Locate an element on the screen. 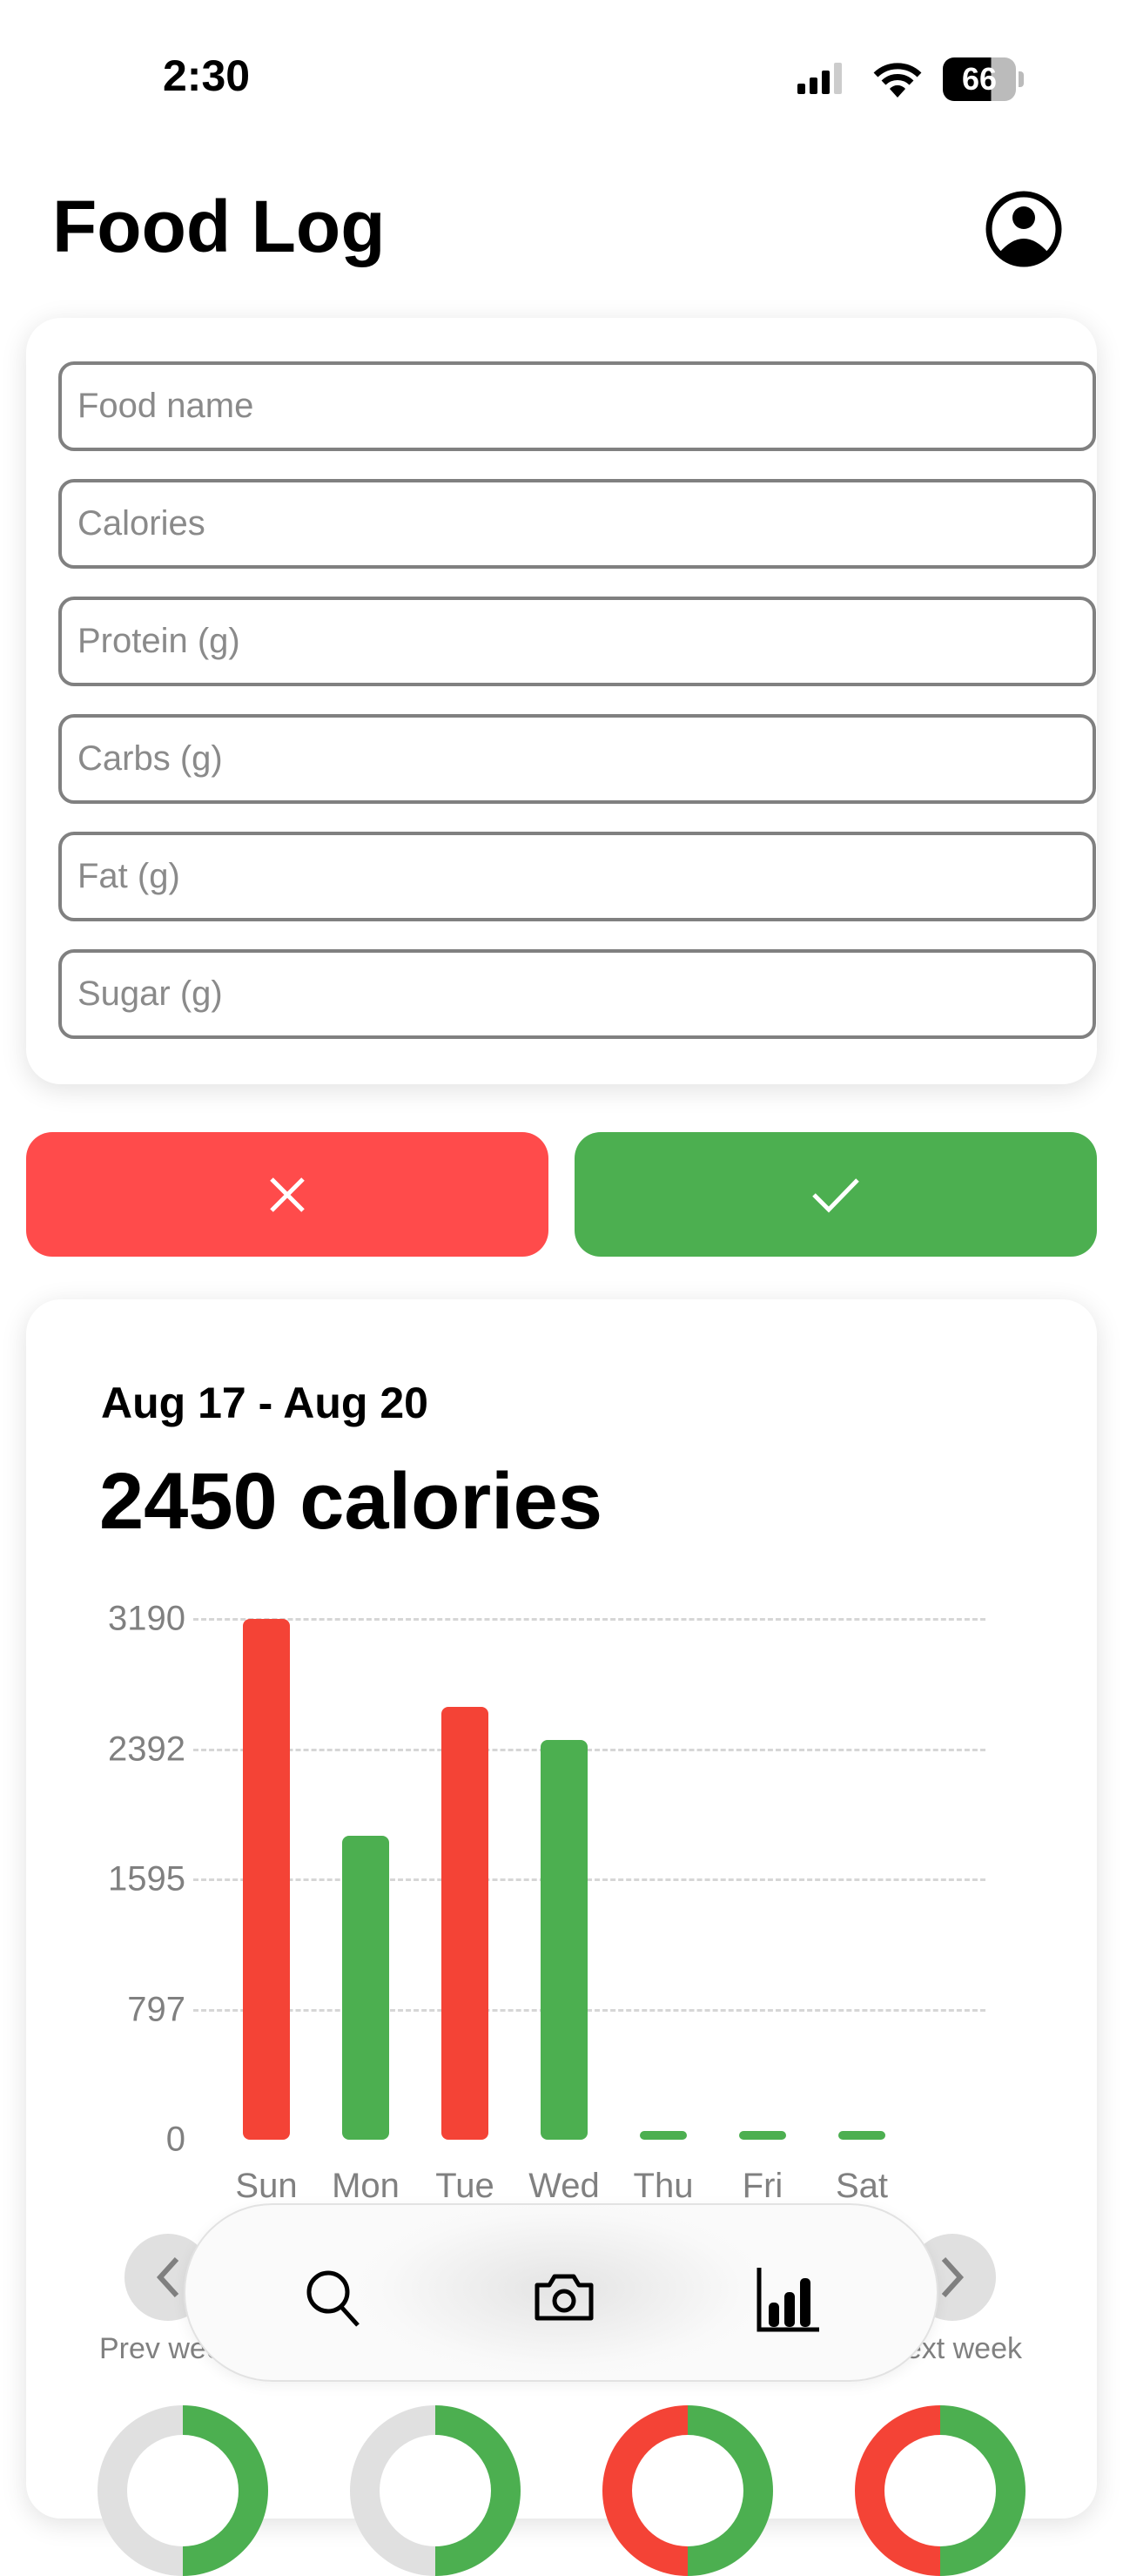 The width and height of the screenshot is (1123, 2576). y-tick-label: 3190 is located at coordinates (146, 1618).